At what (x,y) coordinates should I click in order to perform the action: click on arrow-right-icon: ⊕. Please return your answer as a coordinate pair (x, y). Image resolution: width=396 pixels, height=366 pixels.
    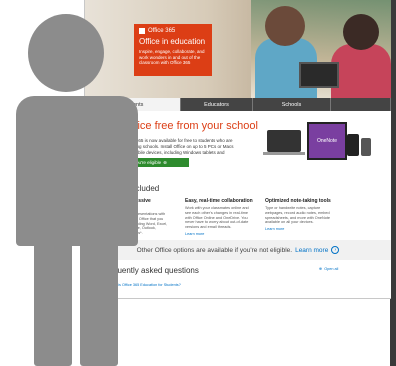
    Looking at the image, I should click on (165, 162).